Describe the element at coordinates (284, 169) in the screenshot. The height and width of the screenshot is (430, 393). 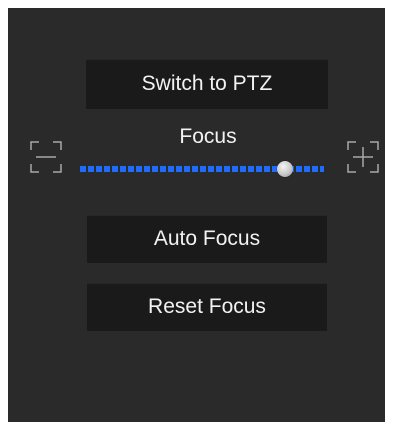
I see `focus-slider-thumb` at that location.